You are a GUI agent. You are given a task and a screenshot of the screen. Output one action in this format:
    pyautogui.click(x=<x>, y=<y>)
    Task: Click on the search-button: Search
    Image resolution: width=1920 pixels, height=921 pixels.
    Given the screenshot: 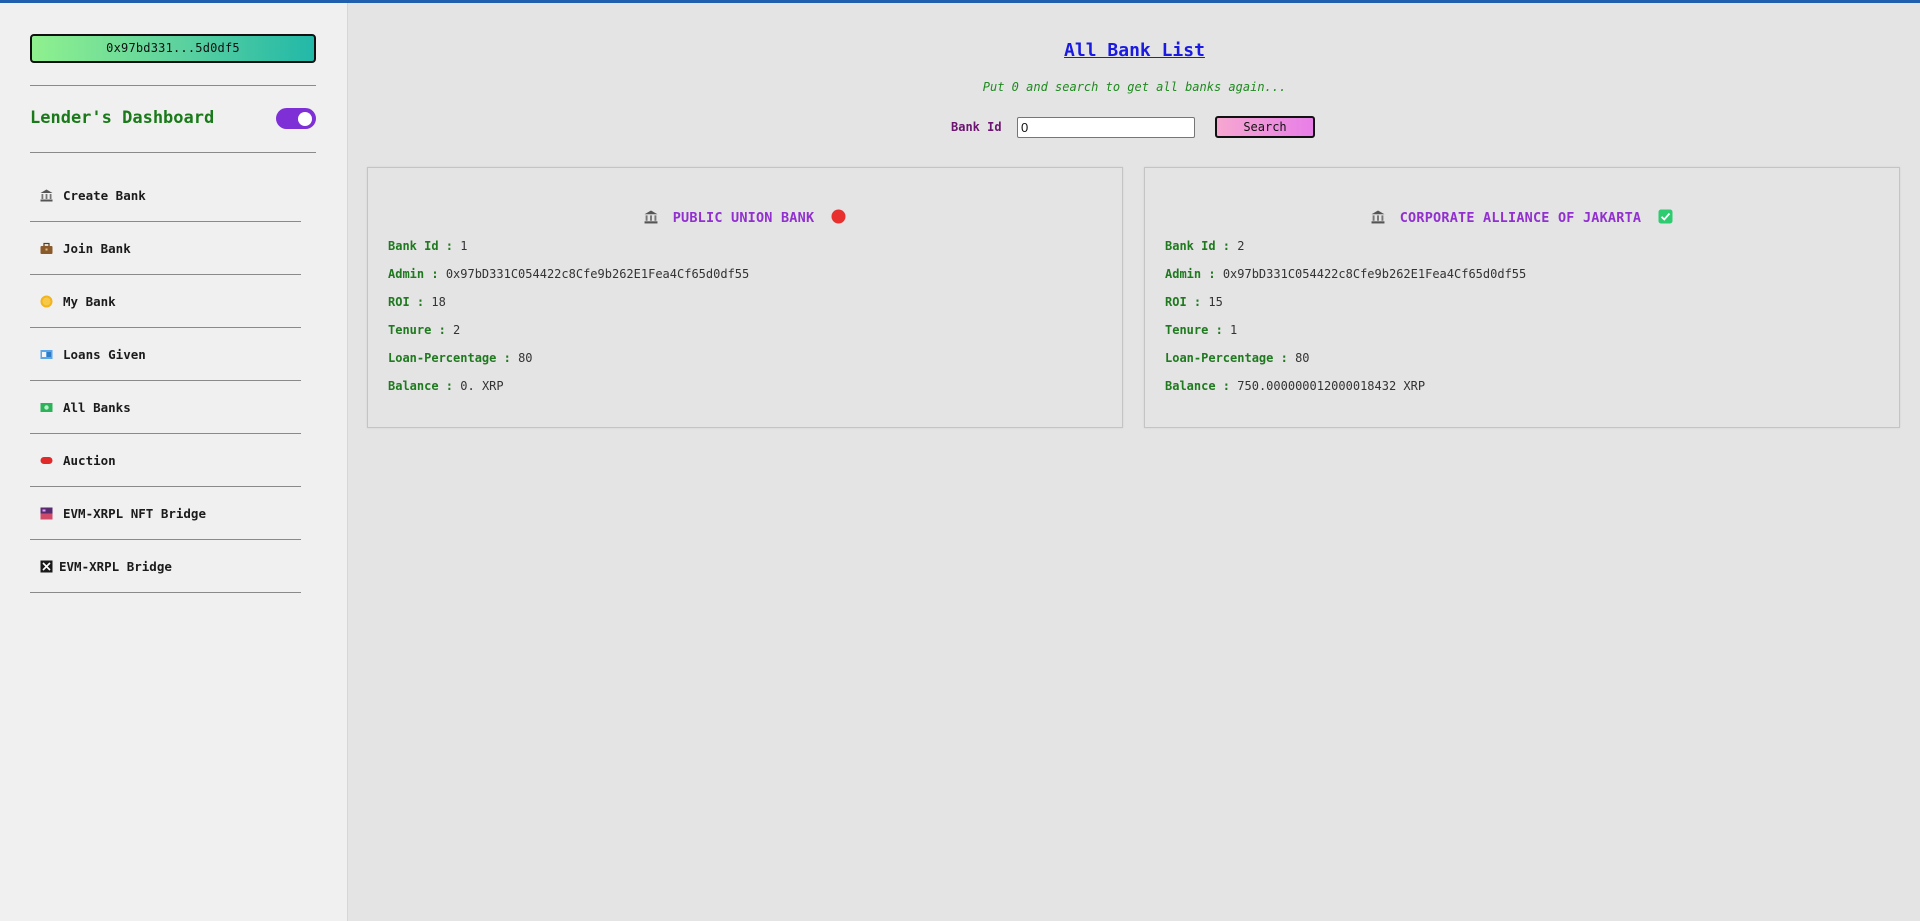 What is the action you would take?
    pyautogui.click(x=1265, y=127)
    